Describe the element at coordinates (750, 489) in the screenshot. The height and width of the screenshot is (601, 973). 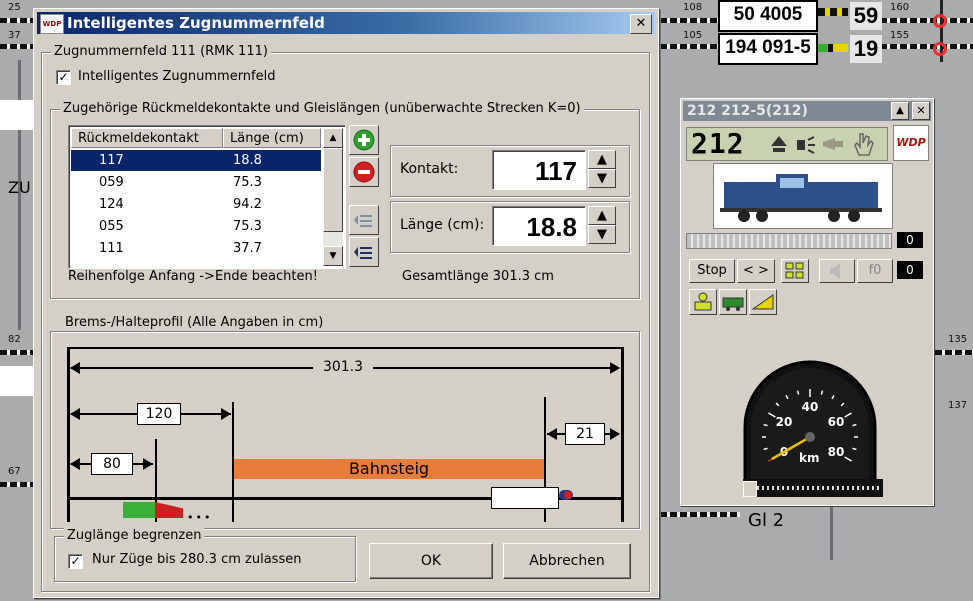
I see `speed-slider-thumb` at that location.